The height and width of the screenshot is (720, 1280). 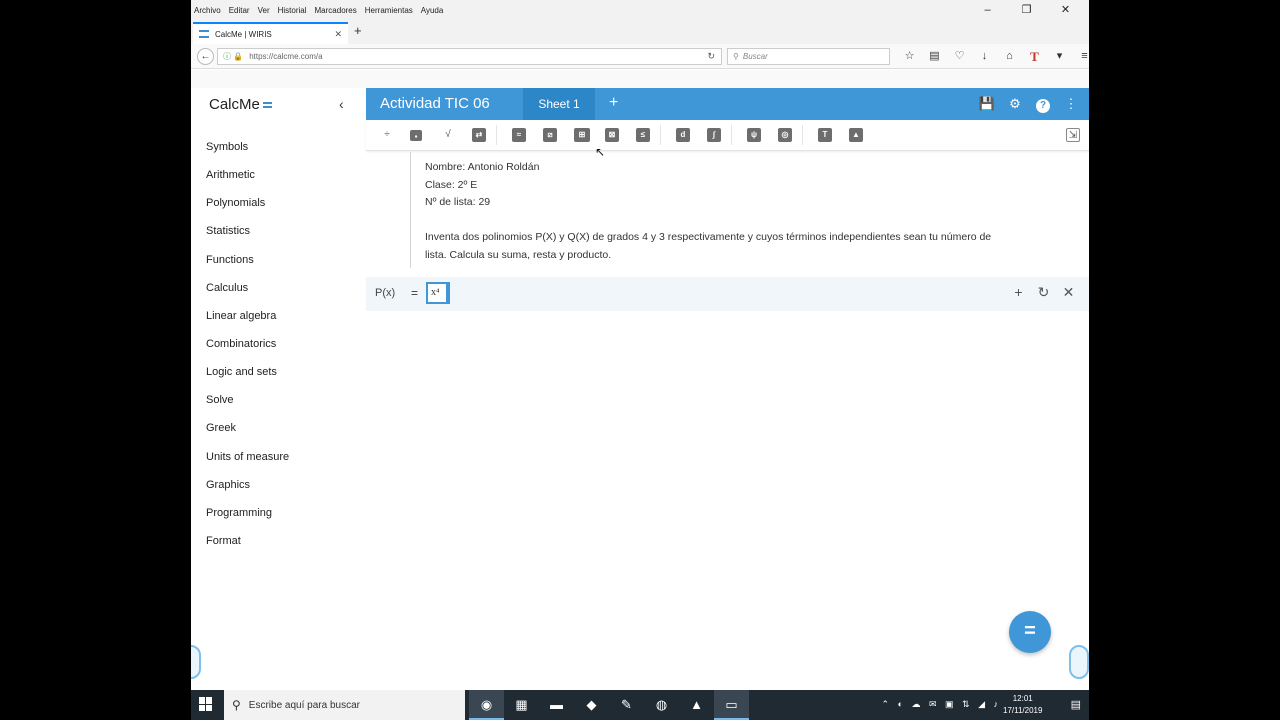 I want to click on calculate-button: =, so click(x=1030, y=632).